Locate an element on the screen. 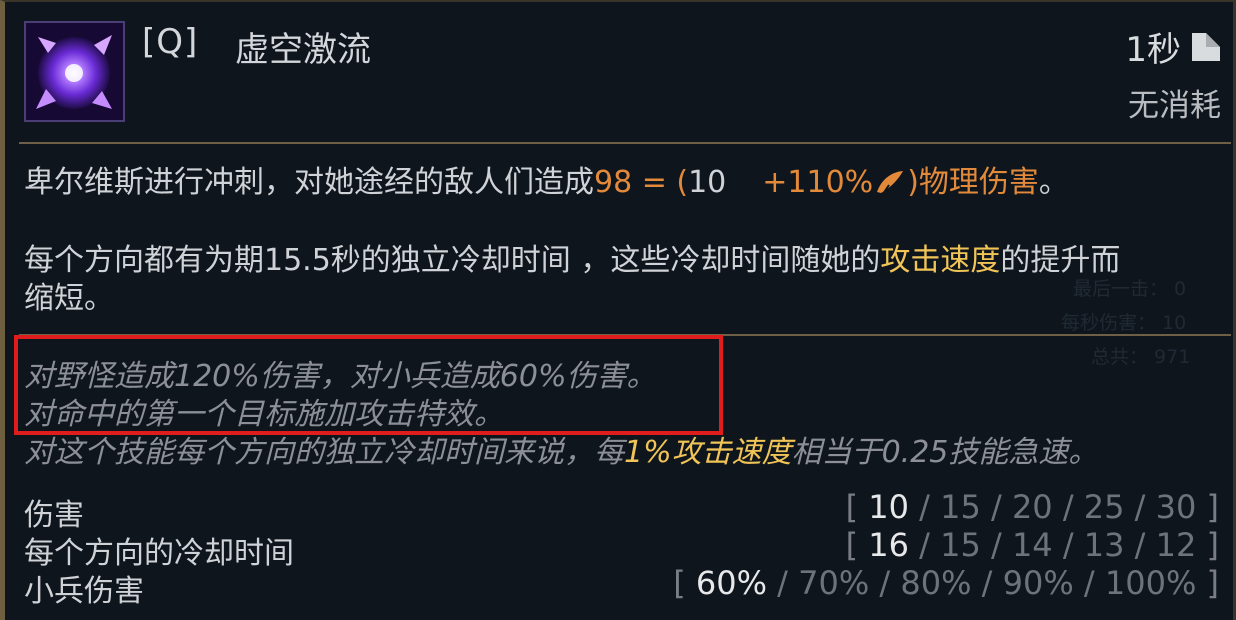 The height and width of the screenshot is (620, 1236). description-line-1: 卑尔维斯进行冲刺，对她途经的敌人们造成98 = (10 +110% )物理伤害。 is located at coordinates (546, 182).